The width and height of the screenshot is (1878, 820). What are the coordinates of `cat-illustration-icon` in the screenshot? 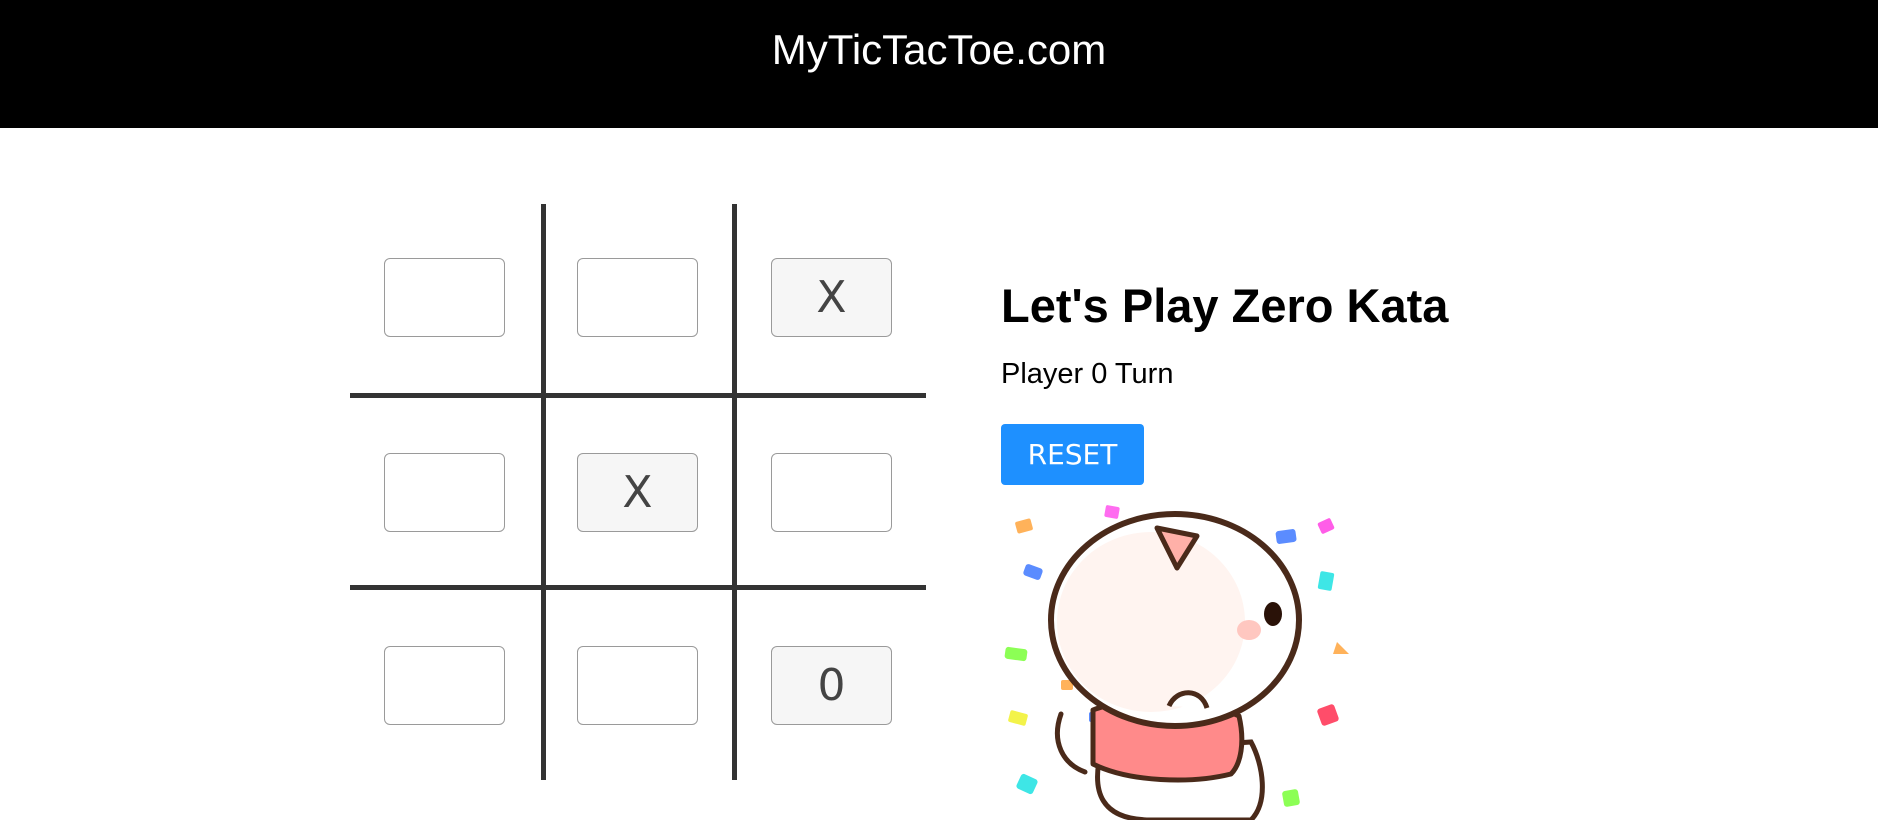 It's located at (1176, 662).